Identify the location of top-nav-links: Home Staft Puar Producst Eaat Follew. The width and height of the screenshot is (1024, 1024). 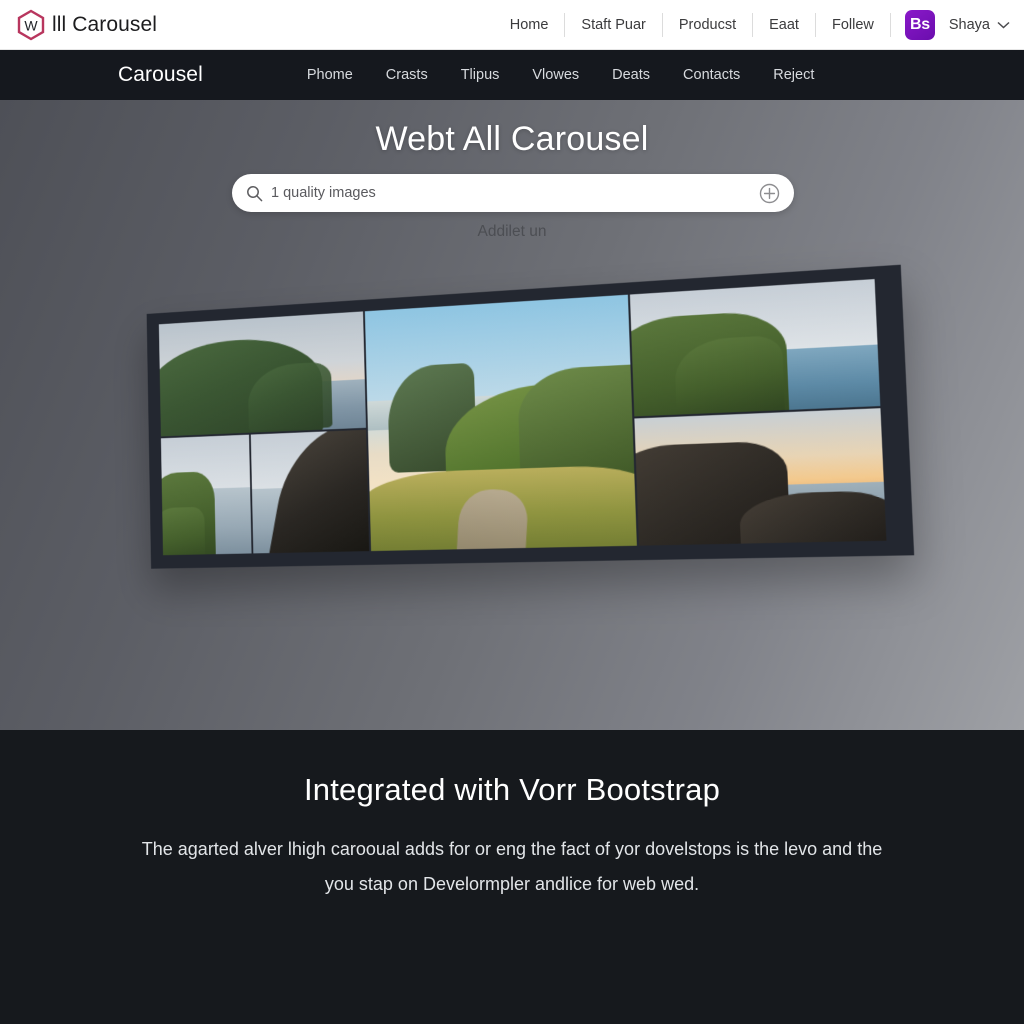
(692, 24).